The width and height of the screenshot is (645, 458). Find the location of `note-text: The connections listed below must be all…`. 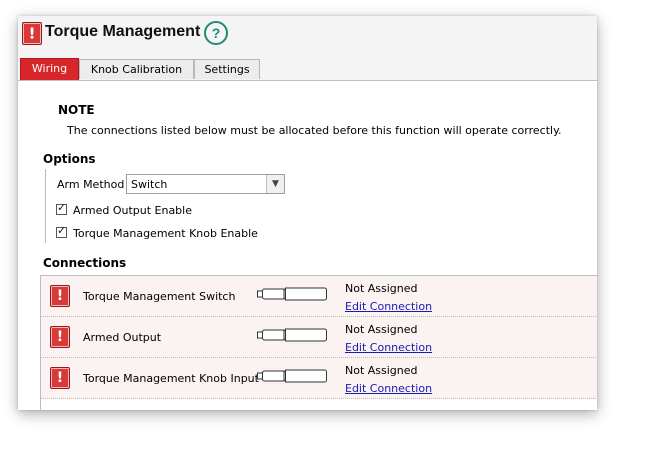

note-text: The connections listed below must be all… is located at coordinates (314, 130).